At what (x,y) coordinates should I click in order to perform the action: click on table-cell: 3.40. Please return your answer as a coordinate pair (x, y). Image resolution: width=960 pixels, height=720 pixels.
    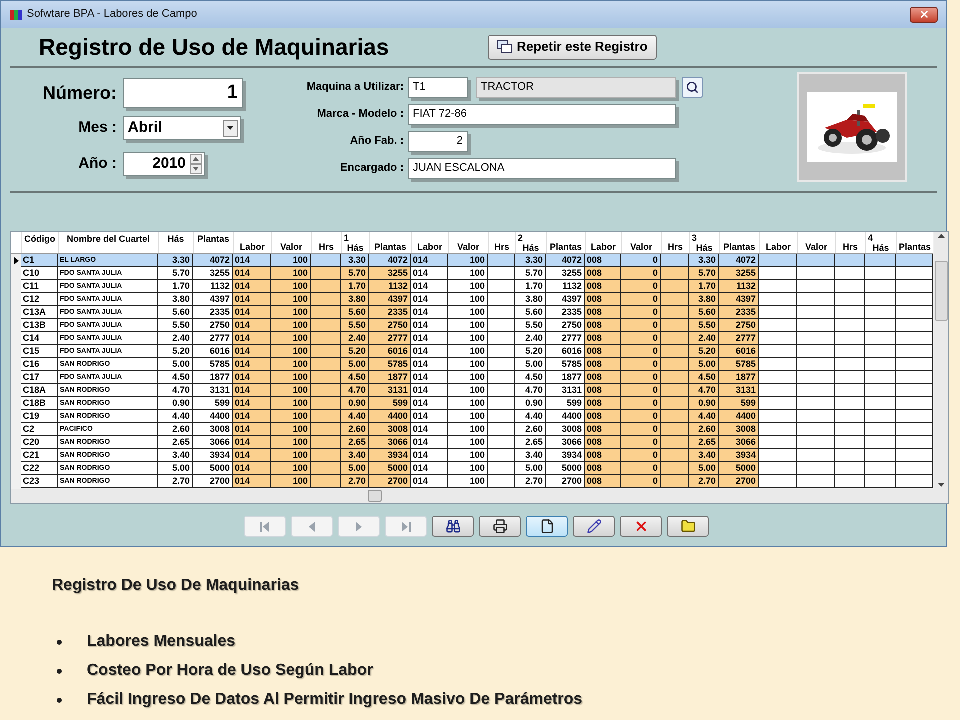
    Looking at the image, I should click on (175, 455).